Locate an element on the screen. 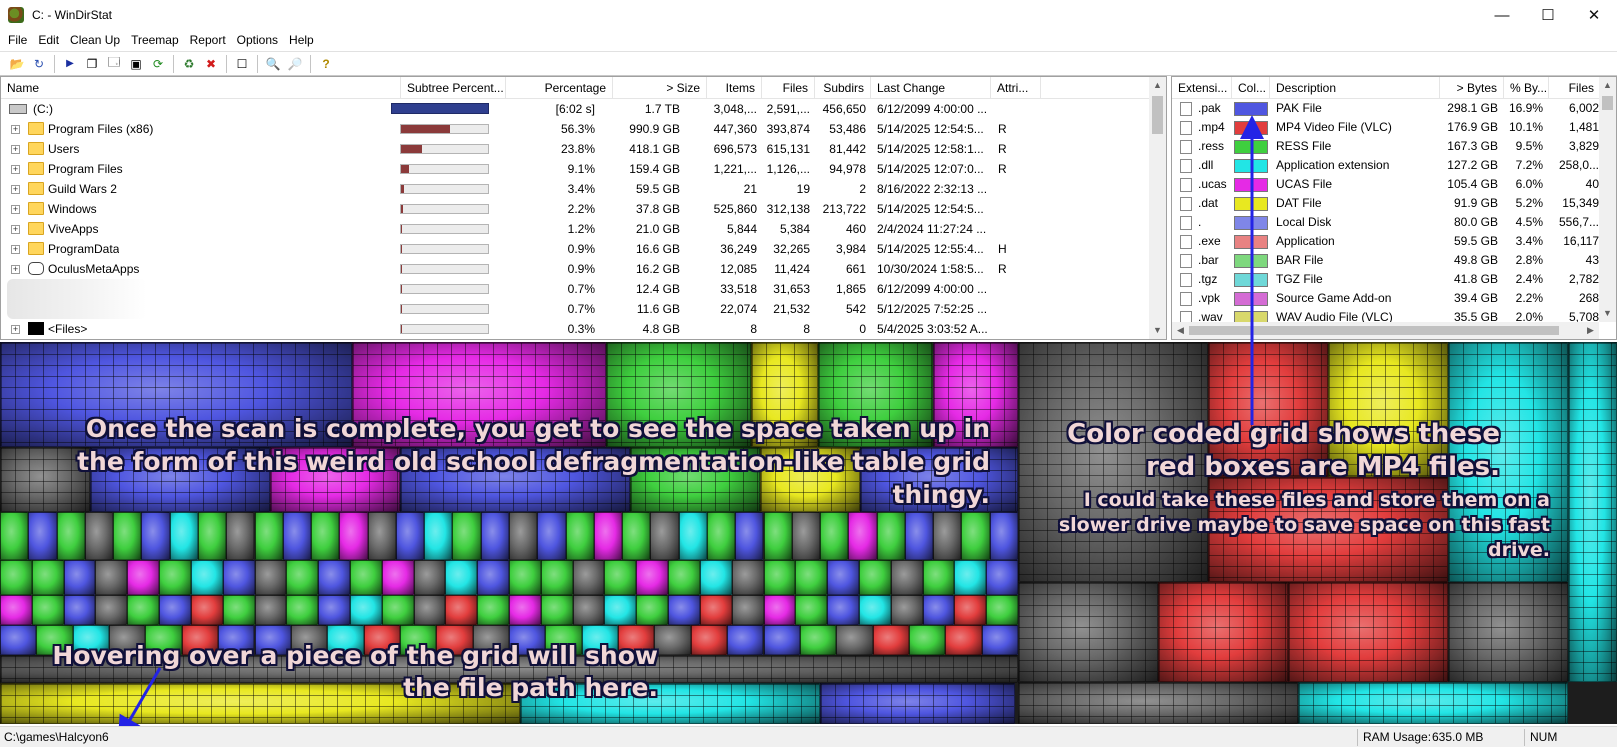 The height and width of the screenshot is (747, 1617). close-button: ✕ is located at coordinates (1594, 15).